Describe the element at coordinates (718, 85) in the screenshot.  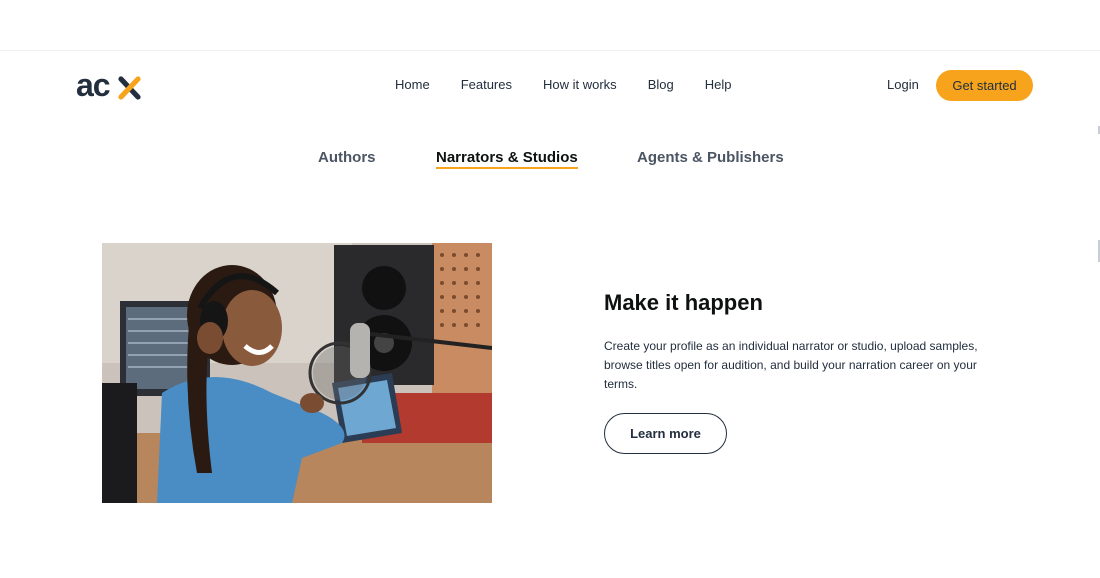
I see `nav-help: Help` at that location.